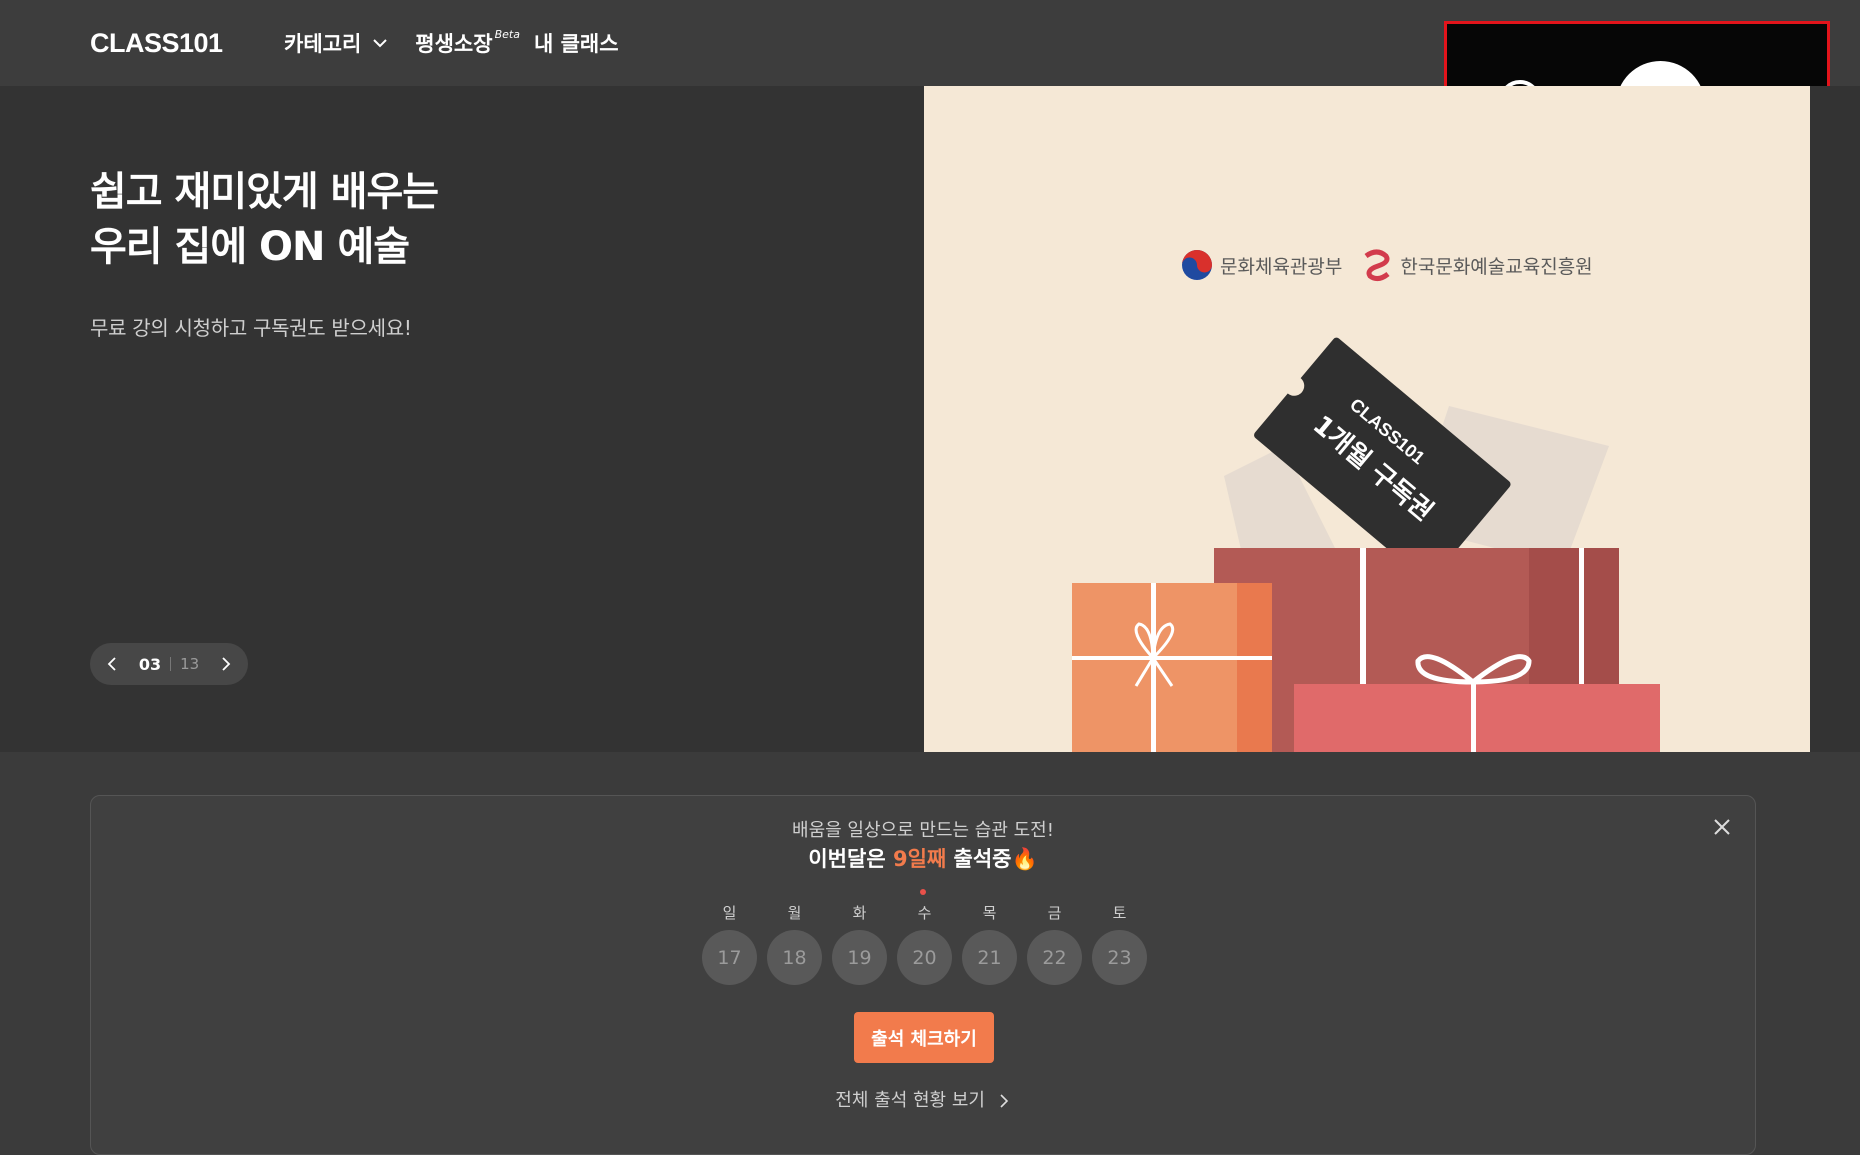  What do you see at coordinates (150, 664) in the screenshot?
I see `pager-current: 03` at bounding box center [150, 664].